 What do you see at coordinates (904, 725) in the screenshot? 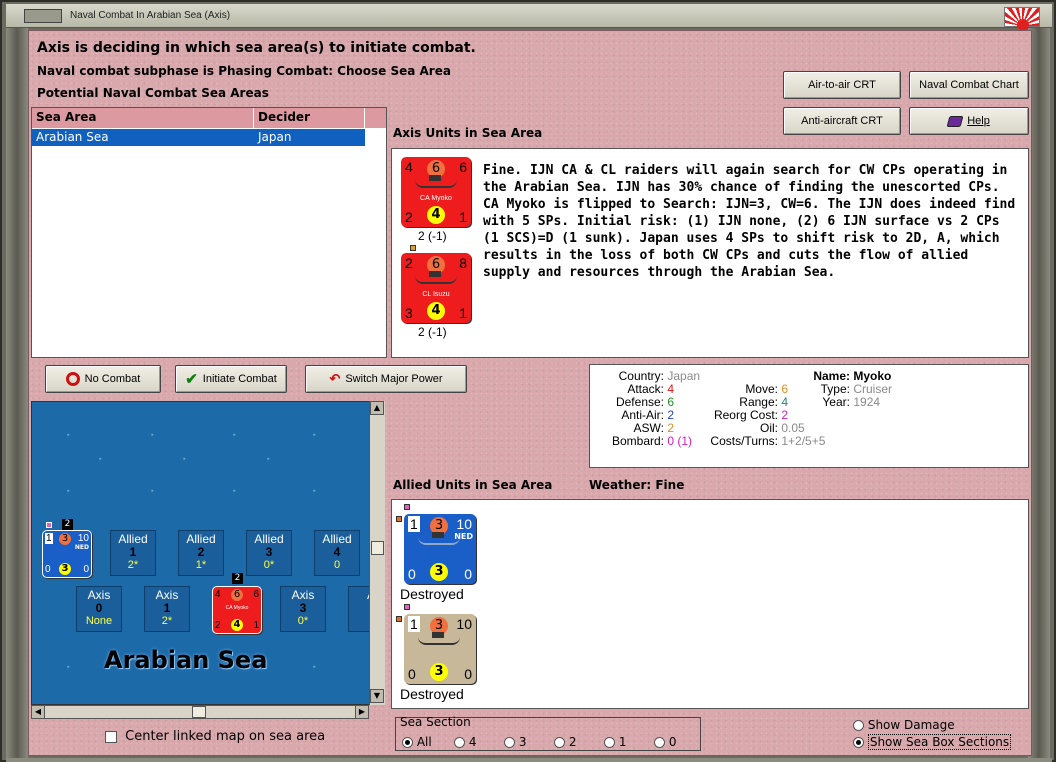
I see `show-damage-option: Show Damage` at bounding box center [904, 725].